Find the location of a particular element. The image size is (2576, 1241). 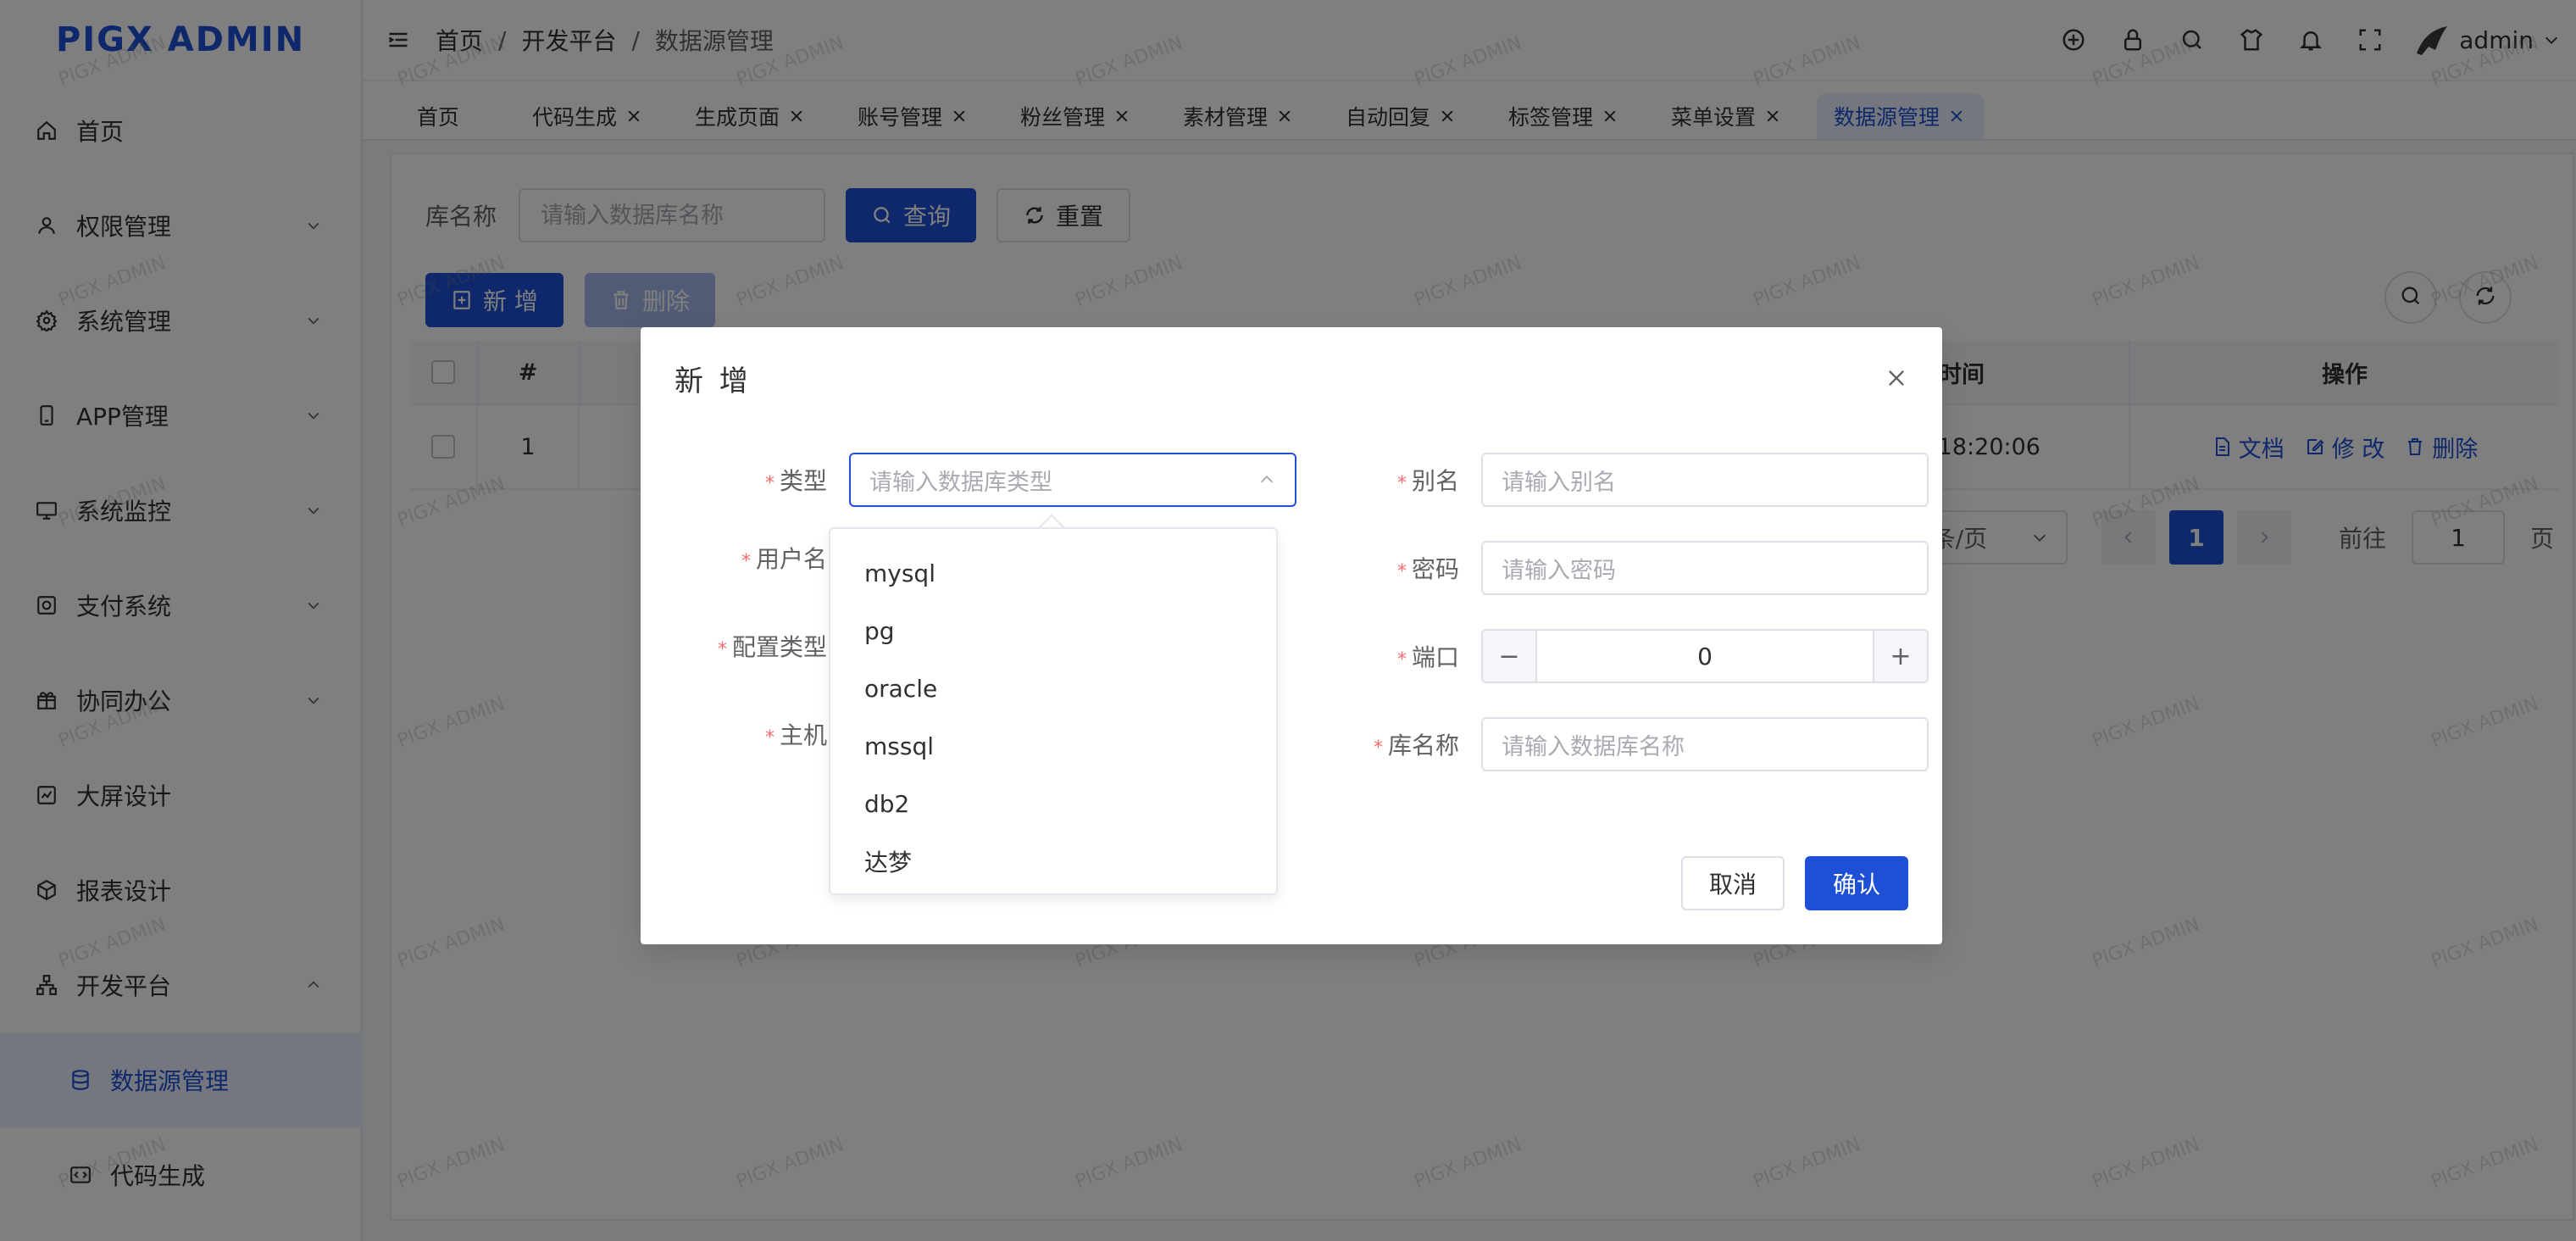

password-placeholder: 请输入密码 is located at coordinates (1559, 570).